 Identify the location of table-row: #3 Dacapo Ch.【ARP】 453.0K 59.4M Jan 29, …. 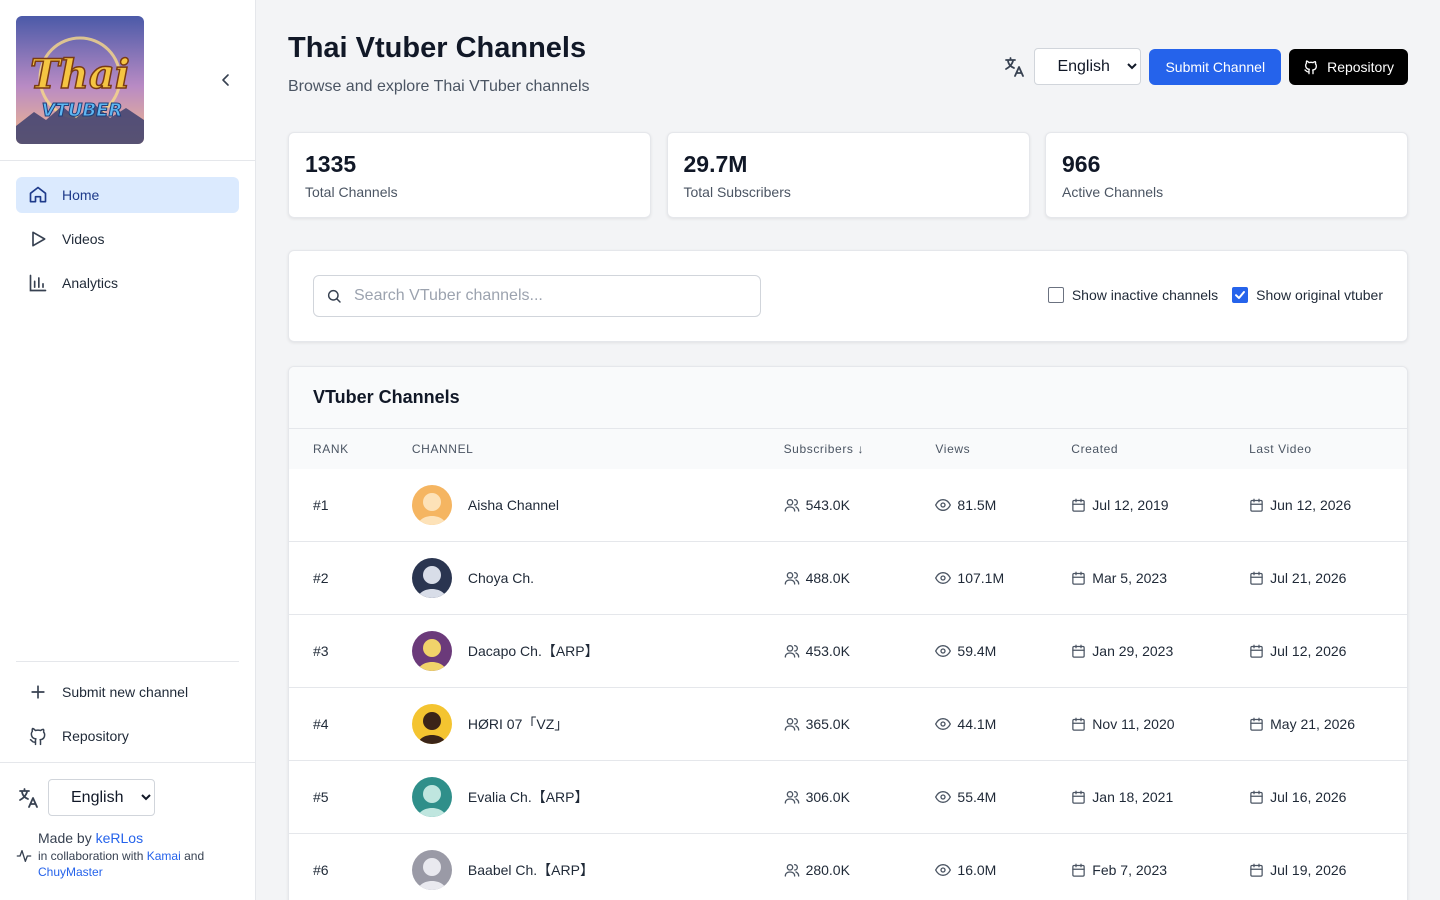
(848, 651).